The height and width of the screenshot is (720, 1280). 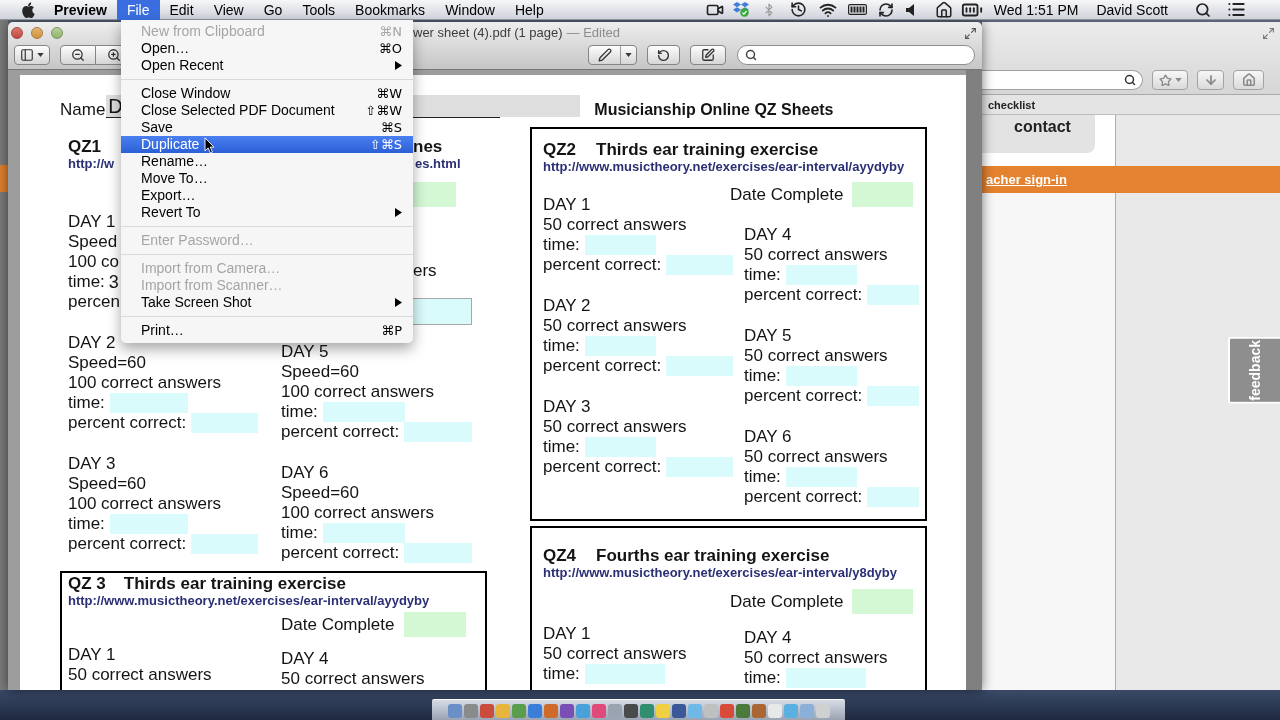 What do you see at coordinates (428, 147) in the screenshot?
I see `exercise-title: nes` at bounding box center [428, 147].